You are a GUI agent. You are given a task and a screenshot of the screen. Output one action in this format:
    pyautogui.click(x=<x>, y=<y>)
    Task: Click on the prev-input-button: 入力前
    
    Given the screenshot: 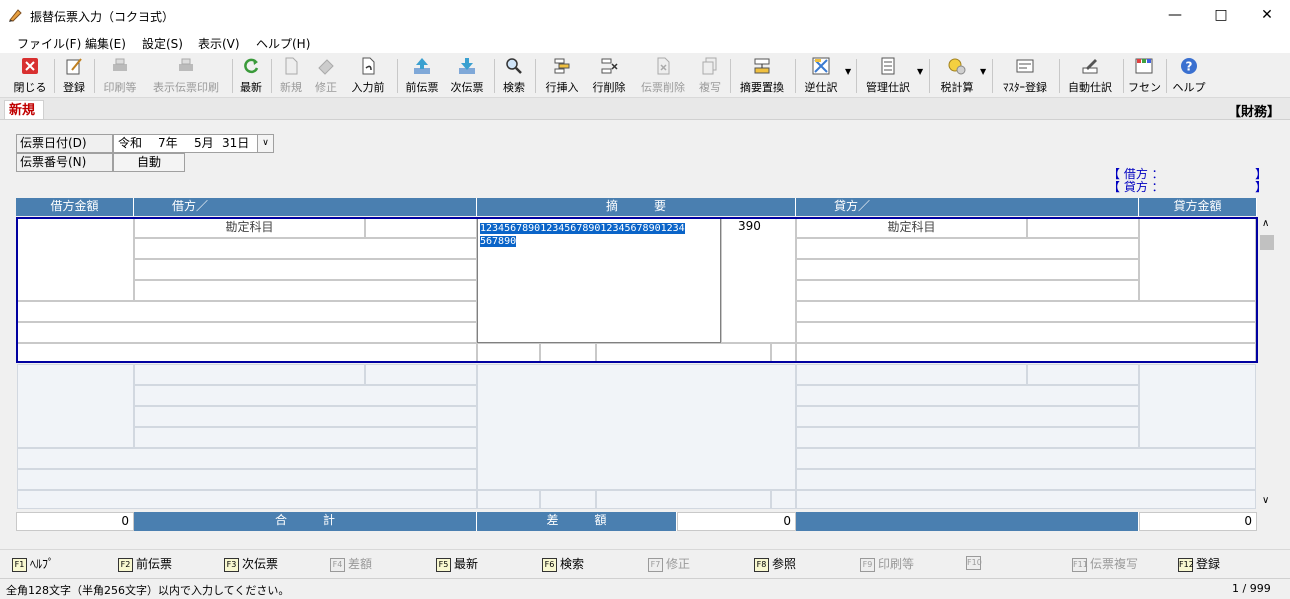 What is the action you would take?
    pyautogui.click(x=368, y=76)
    